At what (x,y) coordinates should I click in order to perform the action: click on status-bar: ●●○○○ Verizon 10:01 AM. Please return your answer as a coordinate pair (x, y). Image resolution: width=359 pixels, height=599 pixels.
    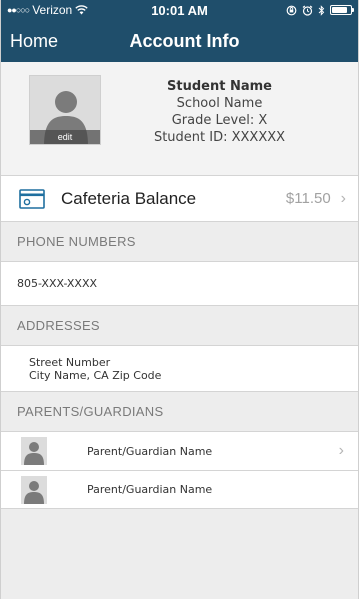
    Looking at the image, I should click on (179, 10).